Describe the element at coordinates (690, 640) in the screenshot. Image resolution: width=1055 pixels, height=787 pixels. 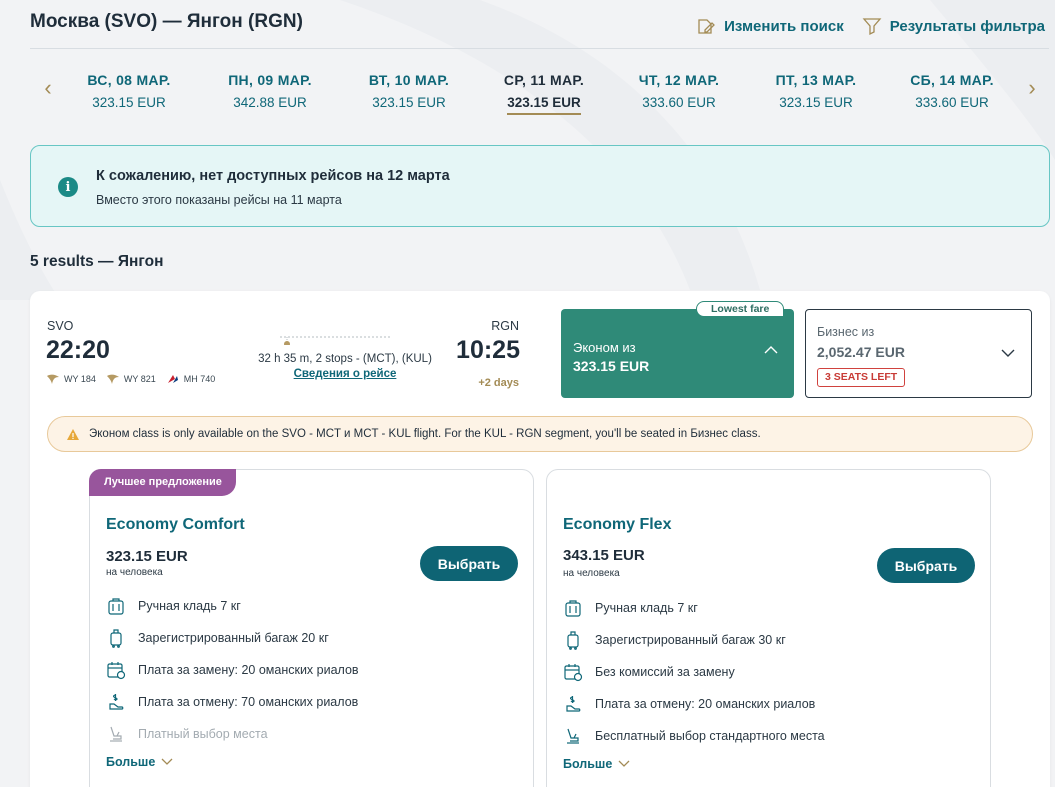
I see `fare-feature-text: Зарегистрированный багаж 30 кг` at that location.